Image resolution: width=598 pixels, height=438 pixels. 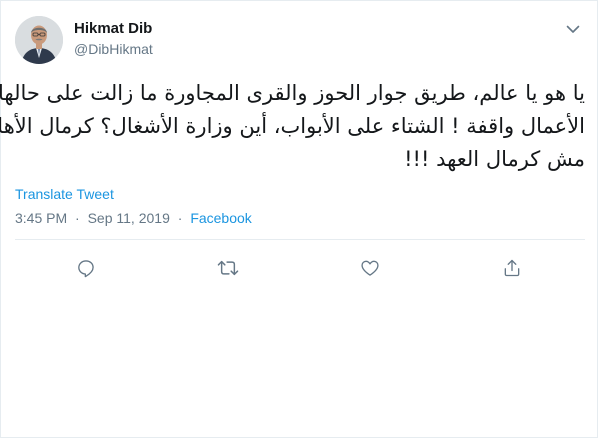 I want to click on heart-icon, so click(x=370, y=268).